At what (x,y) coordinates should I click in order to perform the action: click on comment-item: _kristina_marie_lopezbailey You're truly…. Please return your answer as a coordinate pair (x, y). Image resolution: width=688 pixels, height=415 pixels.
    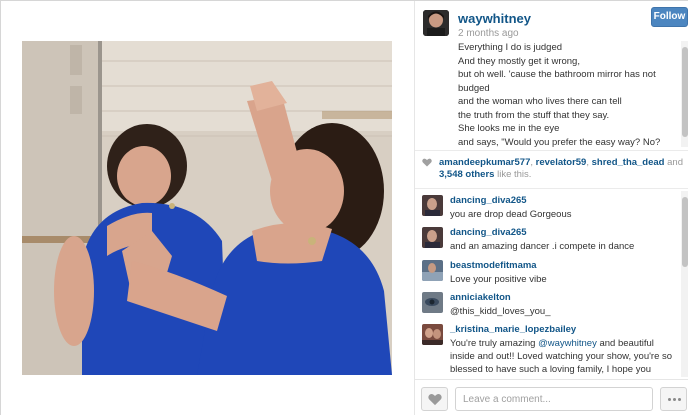
    Looking at the image, I should click on (546, 350).